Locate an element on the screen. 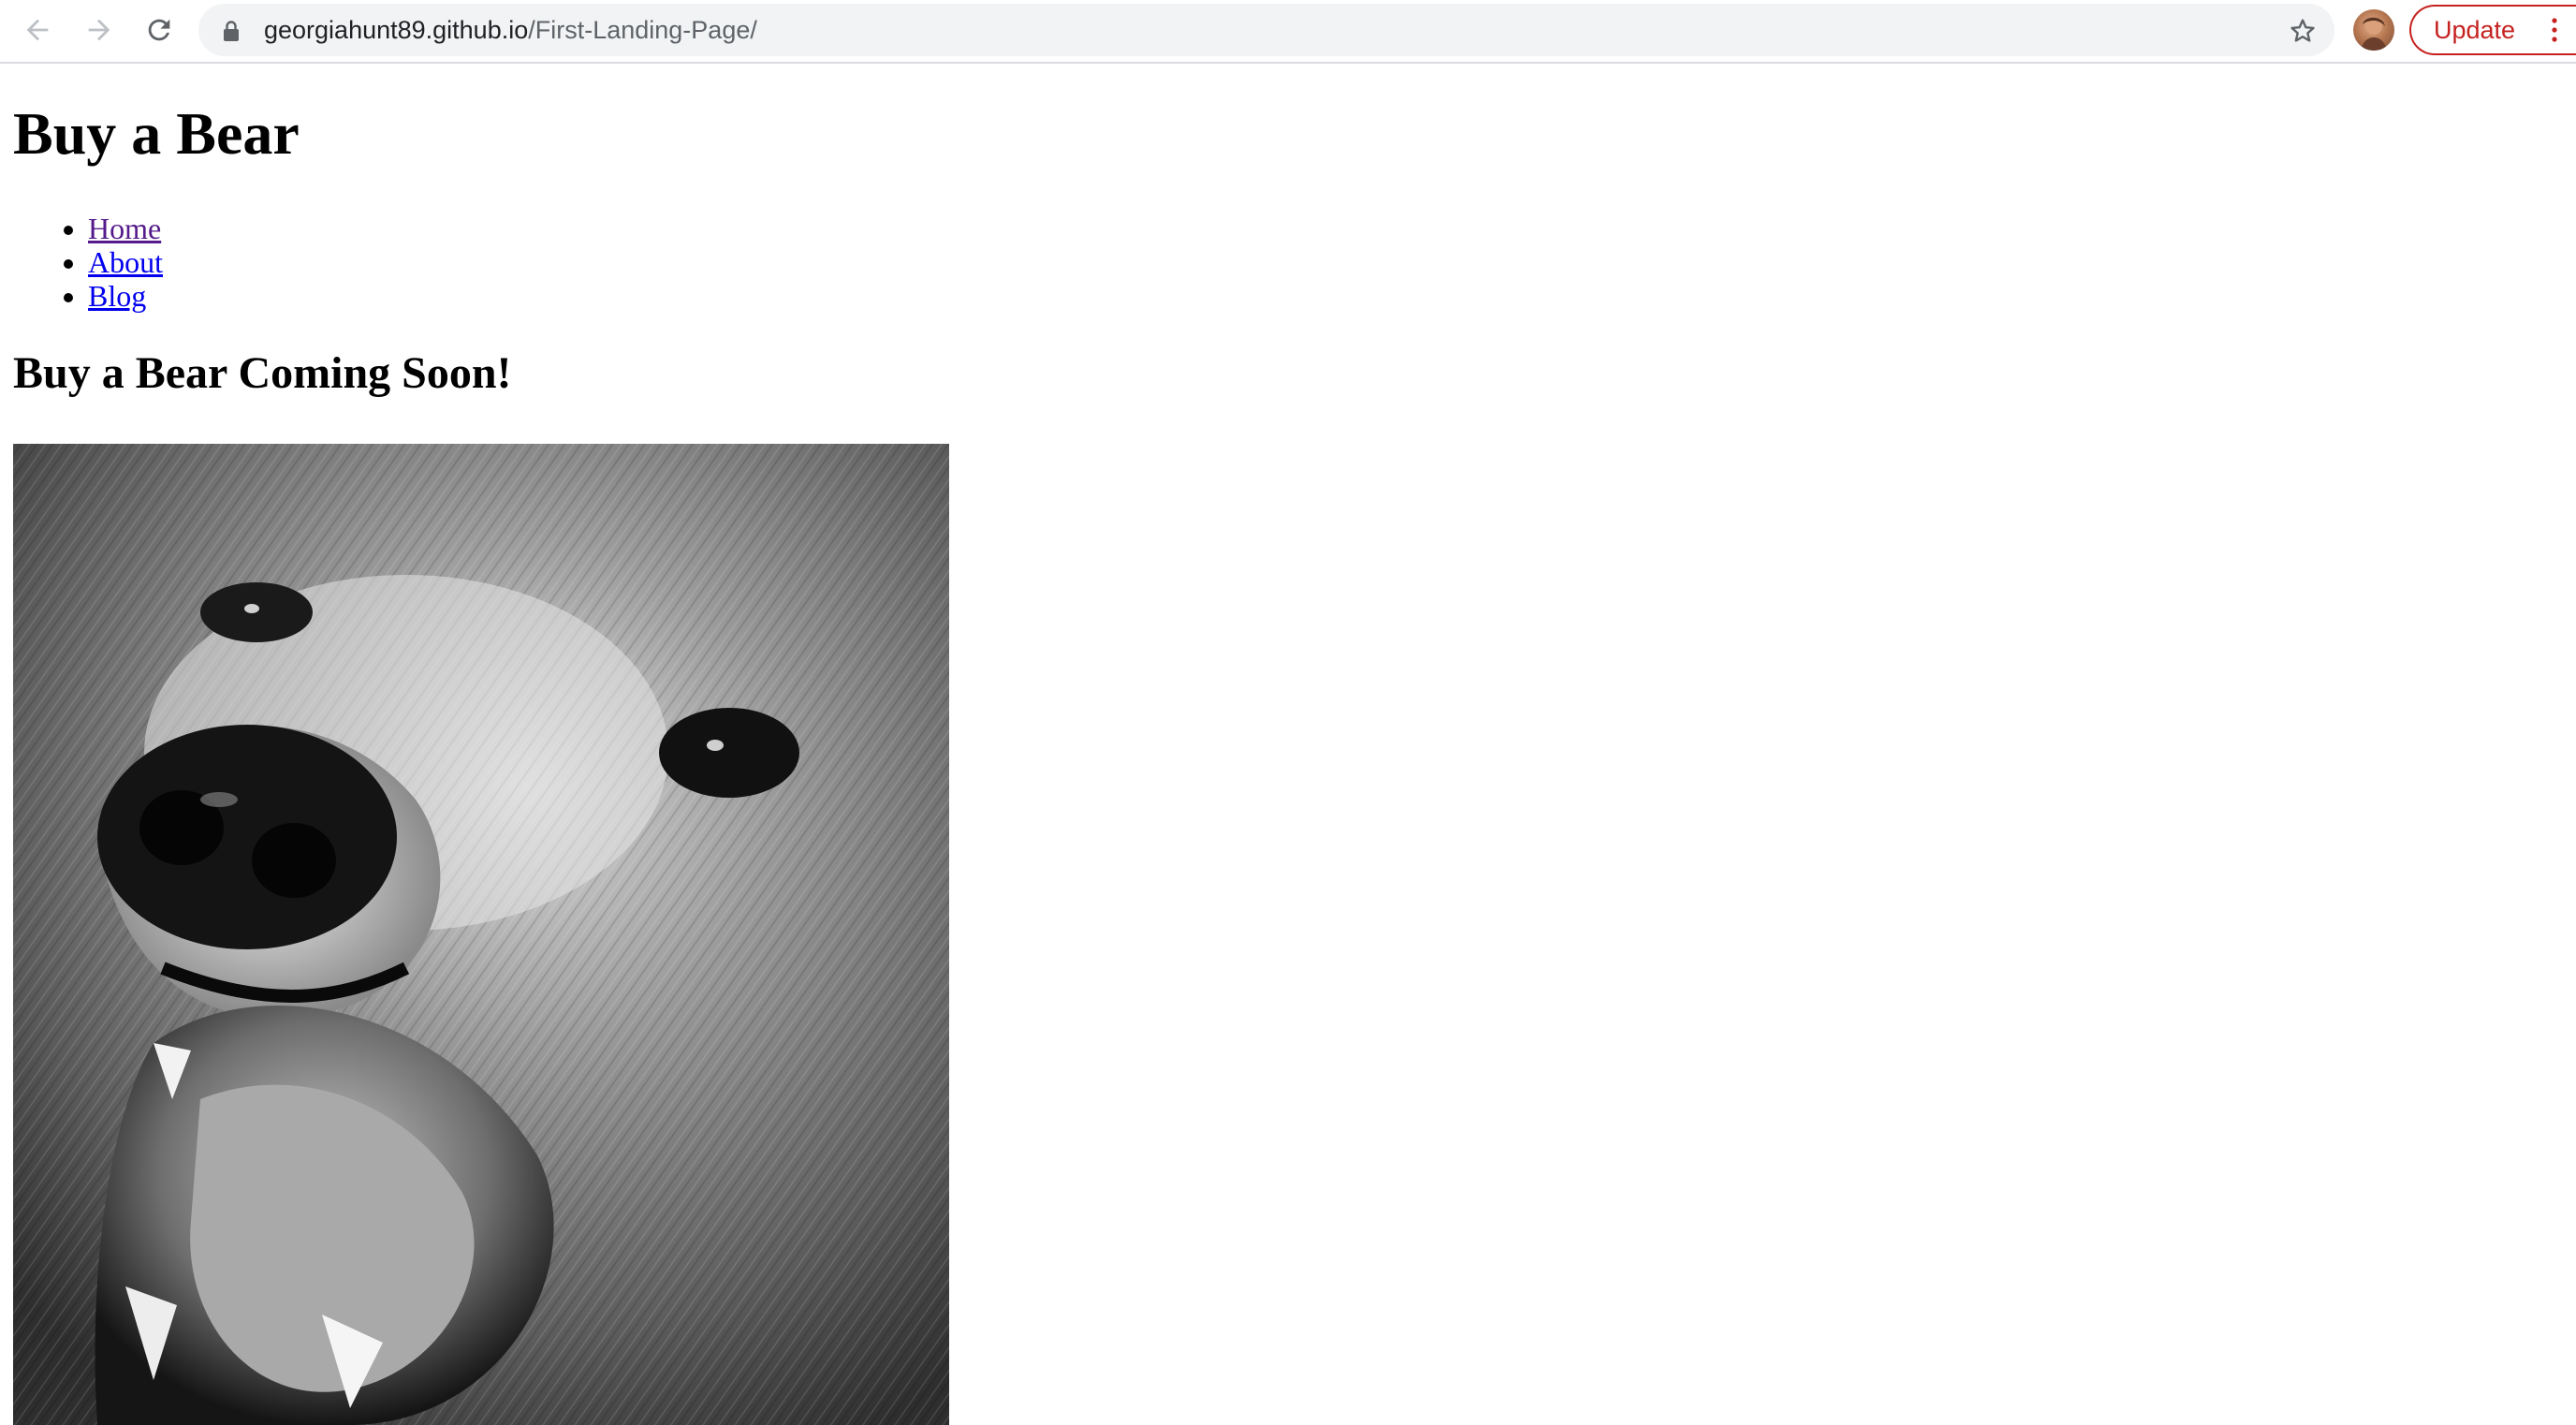 The image size is (2576, 1425). nav-link-home: Home is located at coordinates (125, 228).